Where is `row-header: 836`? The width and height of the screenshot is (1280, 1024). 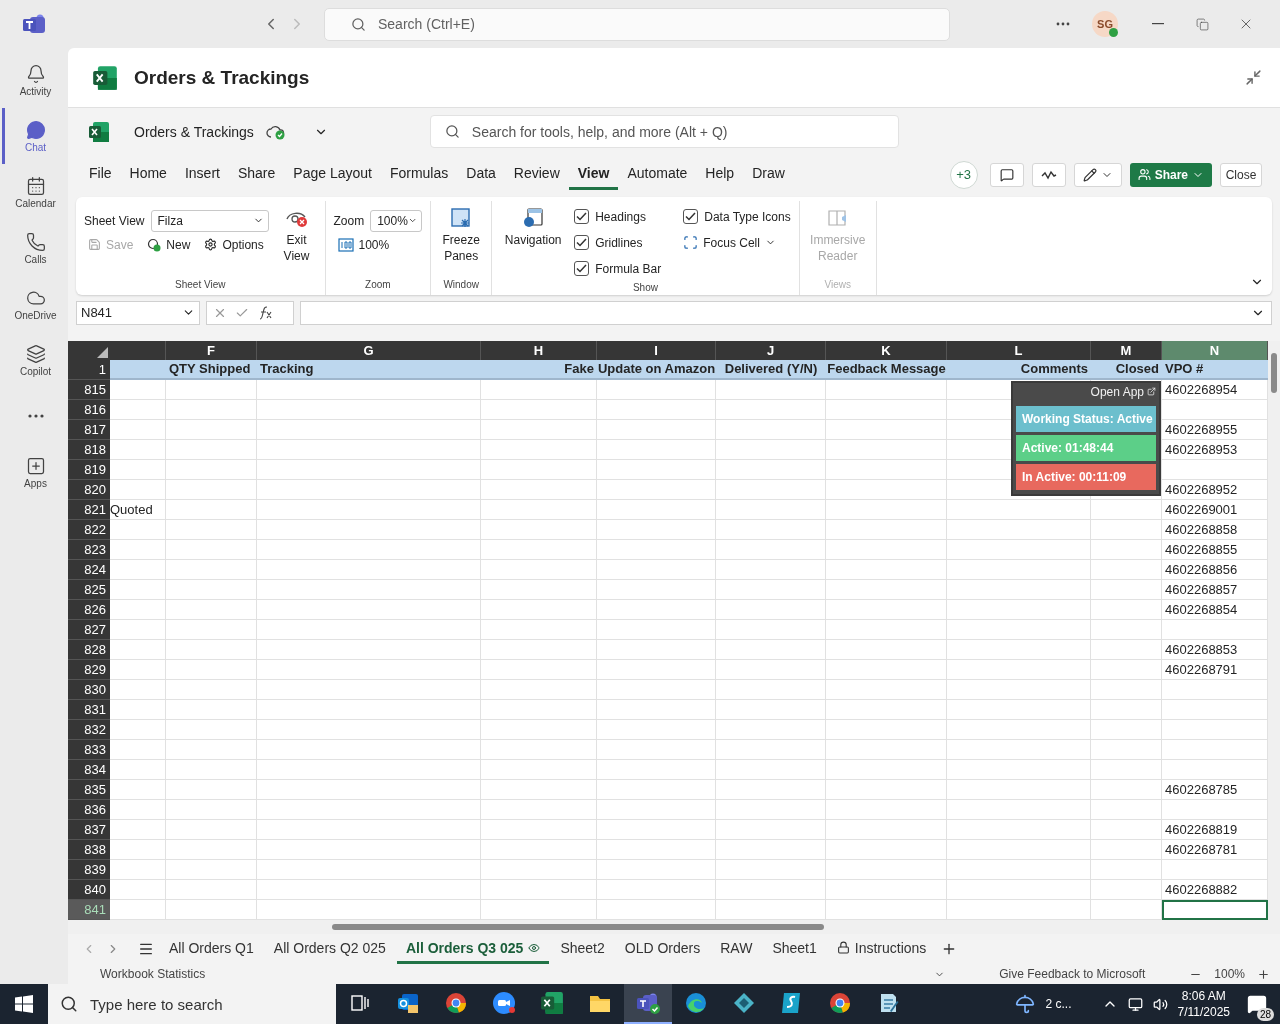 row-header: 836 is located at coordinates (89, 809).